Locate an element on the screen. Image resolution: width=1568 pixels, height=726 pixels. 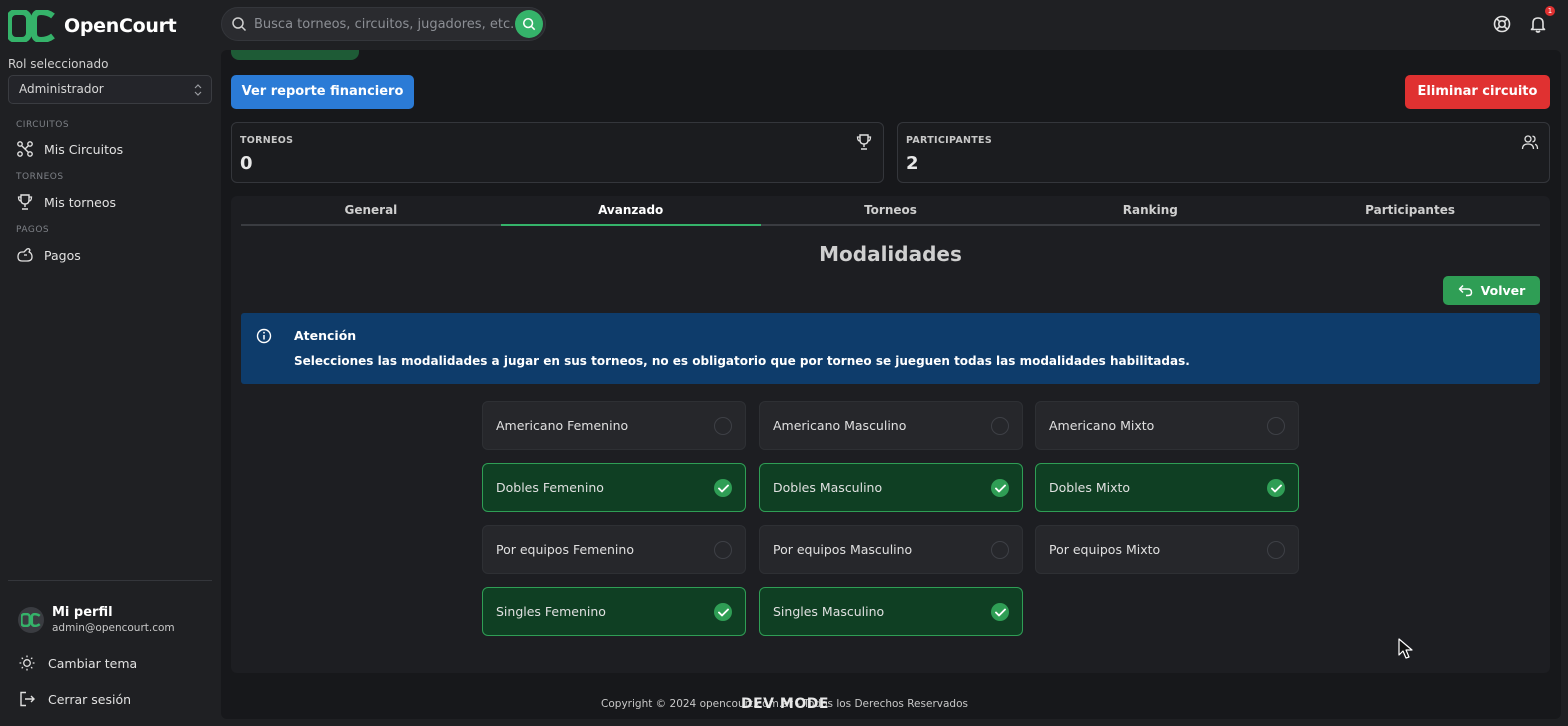
modality-option: Americano Mixto is located at coordinates (1167, 425).